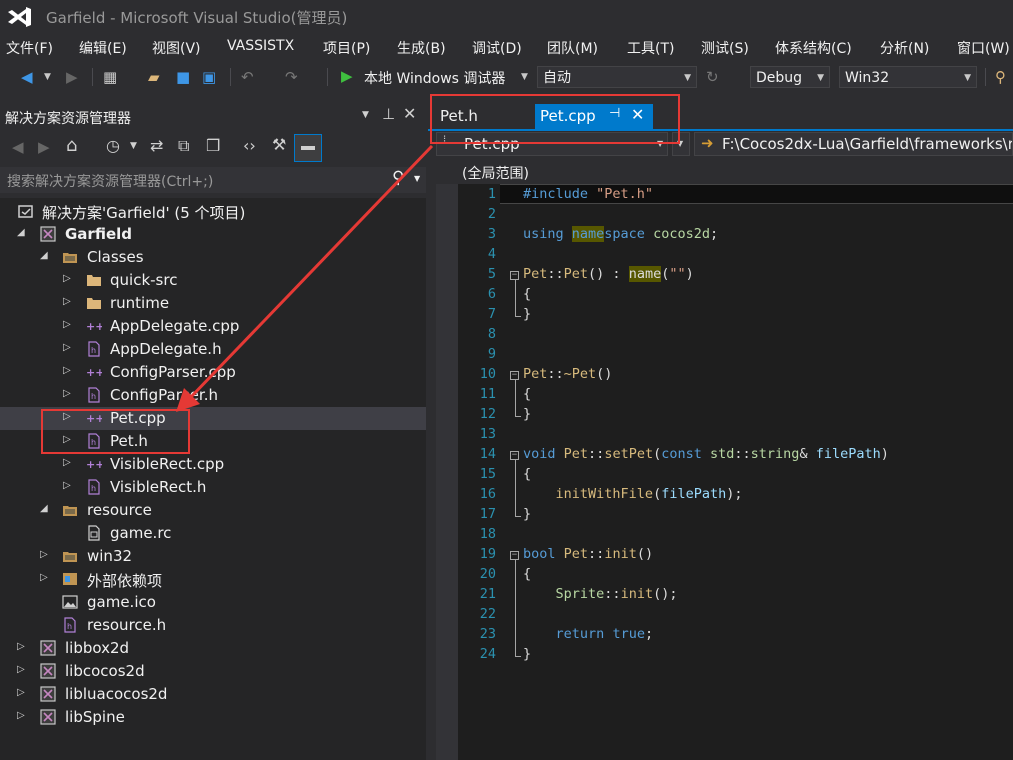 This screenshot has height=760, width=1013. Describe the element at coordinates (491, 254) in the screenshot. I see `line-number: 4` at that location.